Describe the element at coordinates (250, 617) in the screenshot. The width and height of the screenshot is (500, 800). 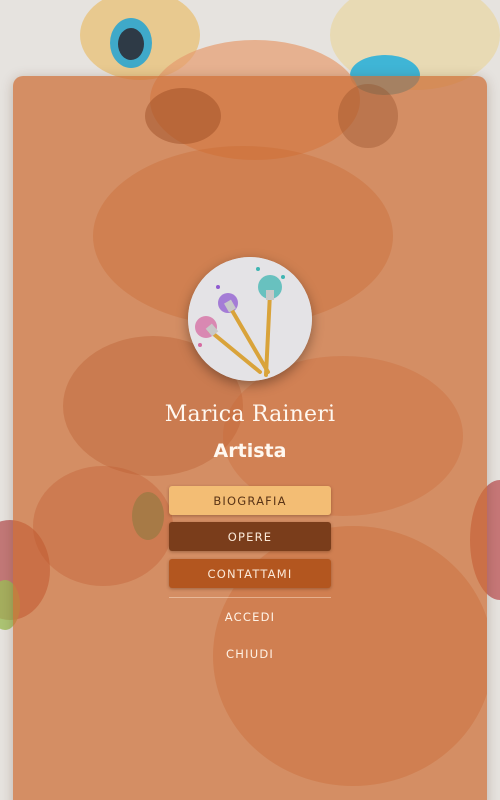
I see `accedi-link: ACCEDI` at that location.